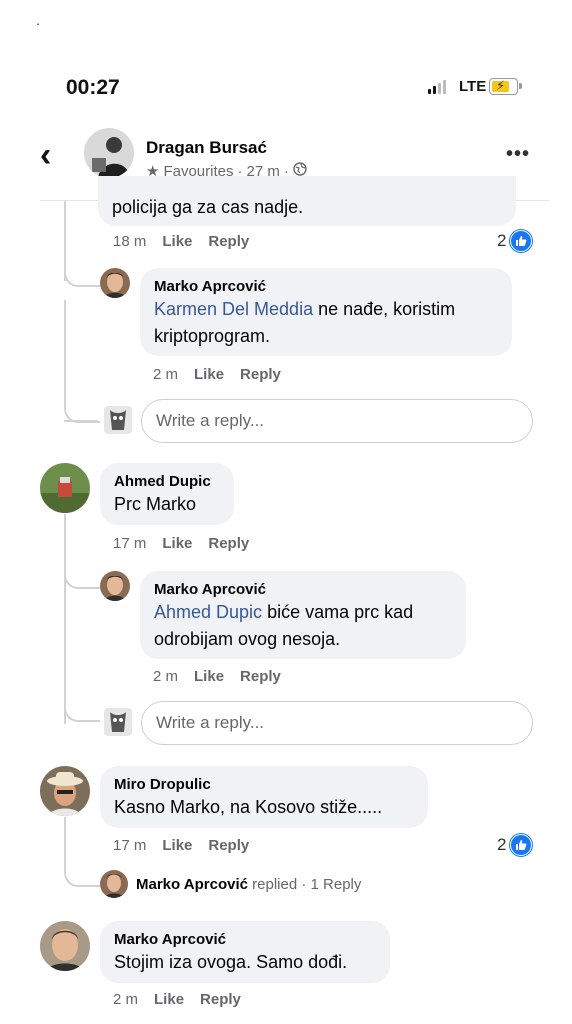  What do you see at coordinates (206, 148) in the screenshot?
I see `author-name: Dragan Bursać` at bounding box center [206, 148].